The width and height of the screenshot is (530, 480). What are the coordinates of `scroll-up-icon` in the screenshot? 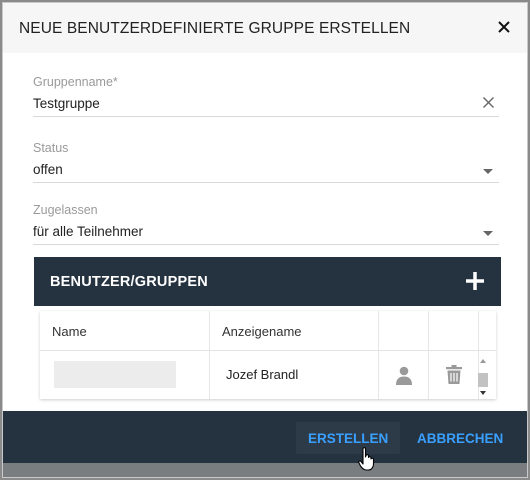 It's located at (483, 361).